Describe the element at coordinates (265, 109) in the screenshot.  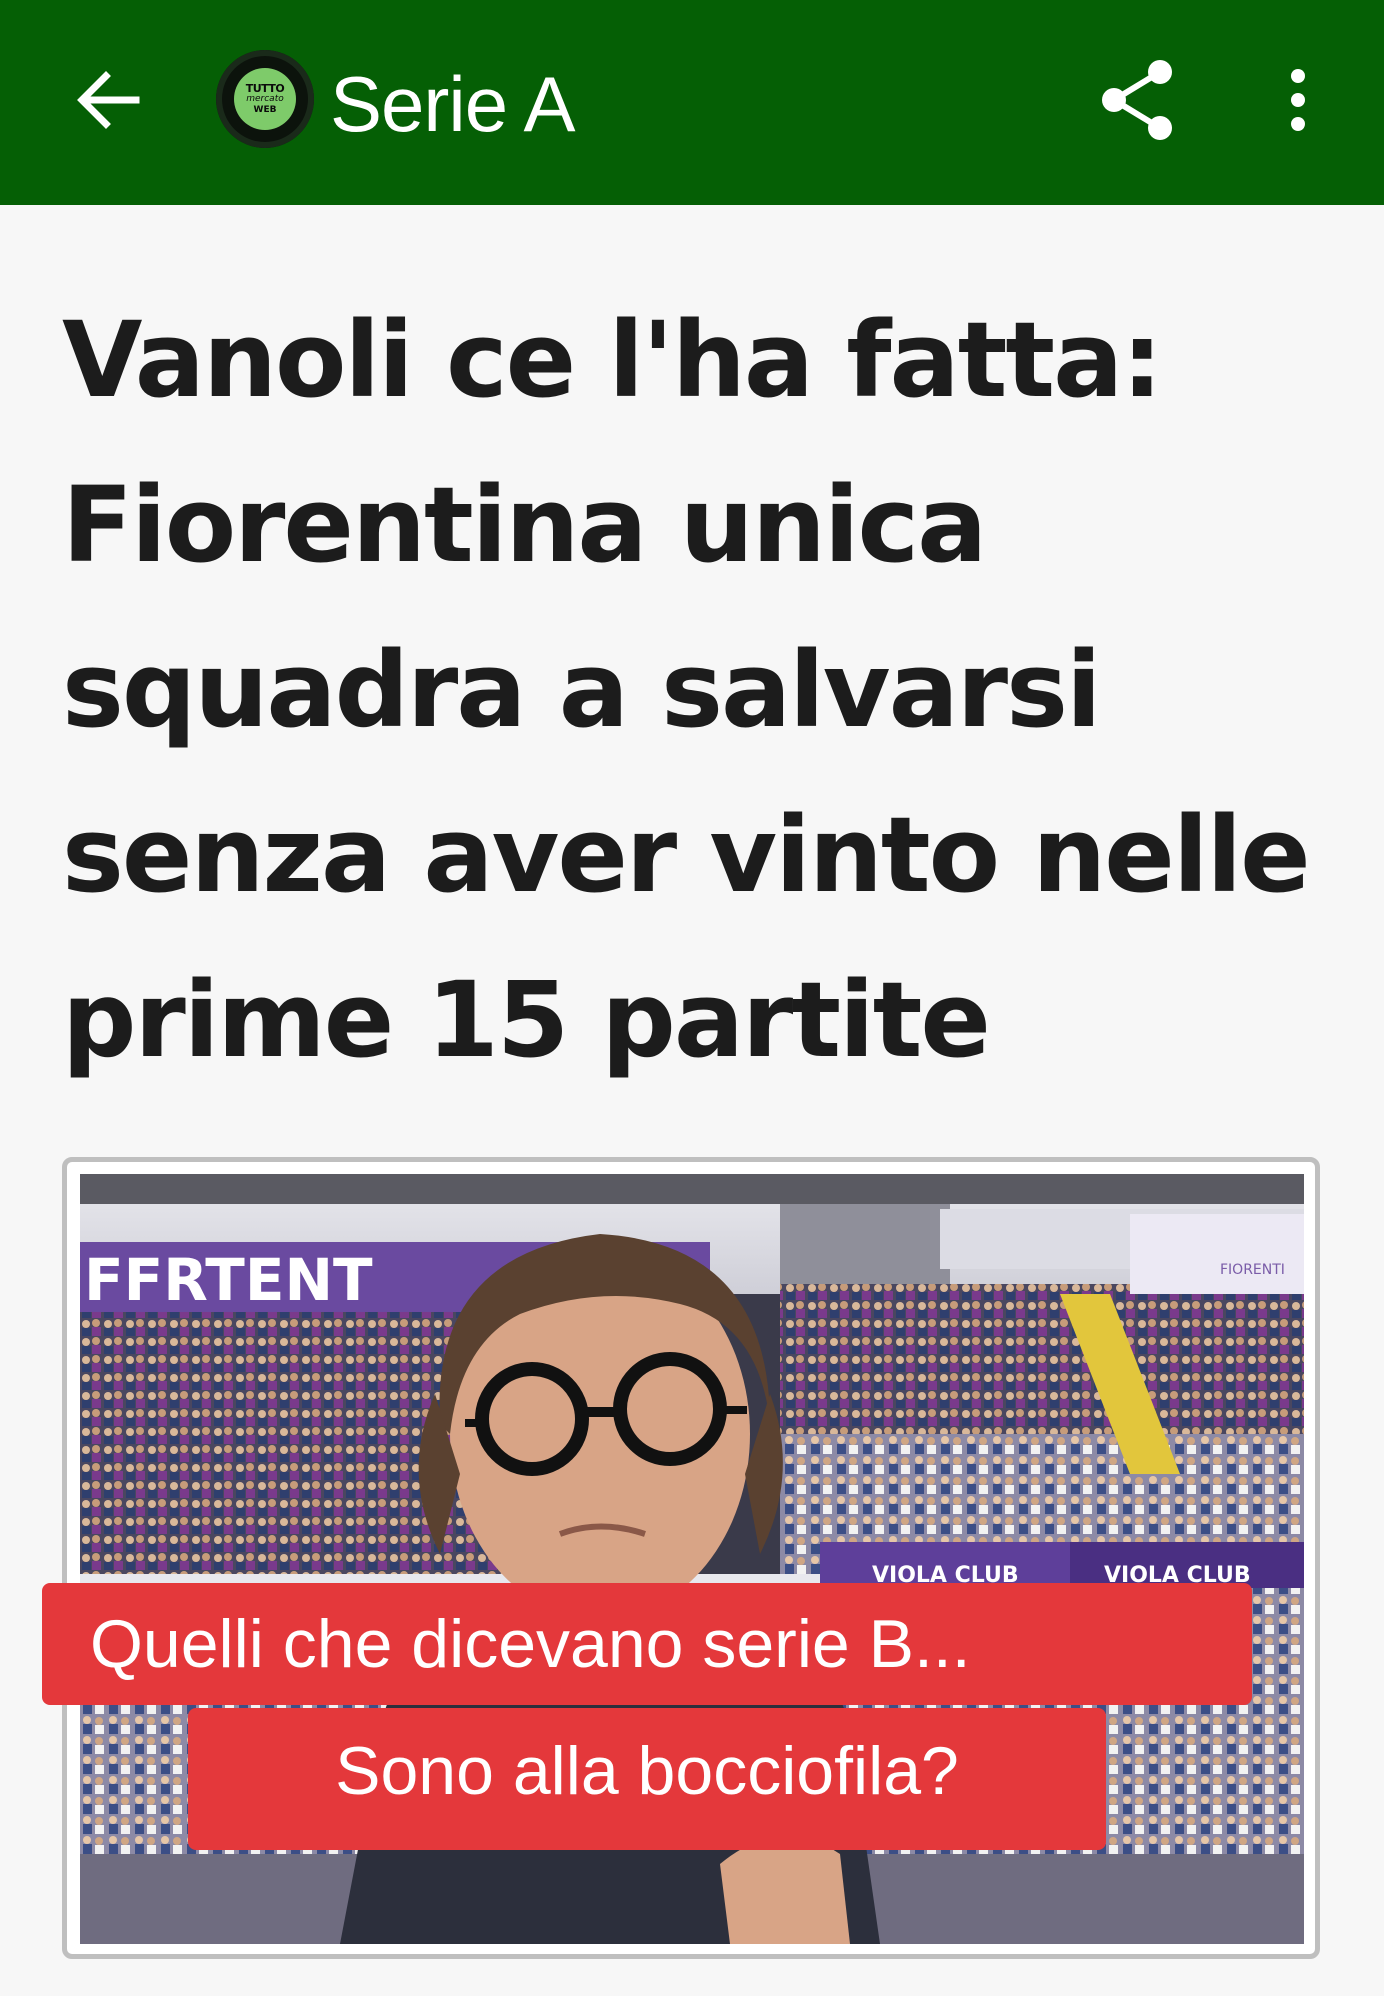
I see `logo-text-line3: WEB` at that location.